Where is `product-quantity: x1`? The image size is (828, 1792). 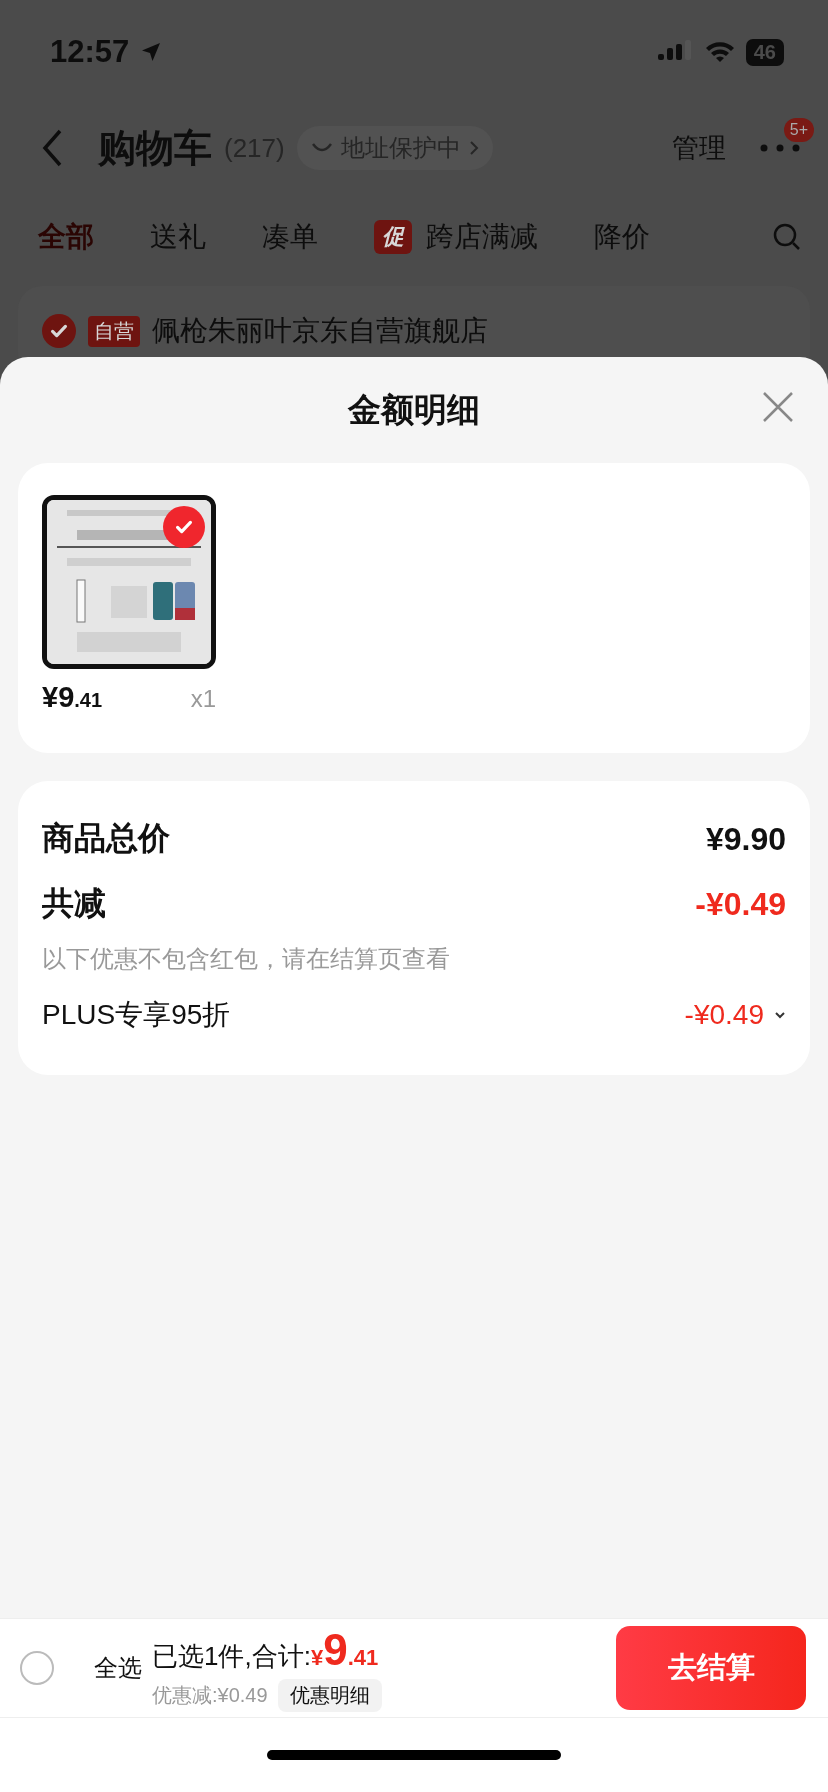 product-quantity: x1 is located at coordinates (203, 699).